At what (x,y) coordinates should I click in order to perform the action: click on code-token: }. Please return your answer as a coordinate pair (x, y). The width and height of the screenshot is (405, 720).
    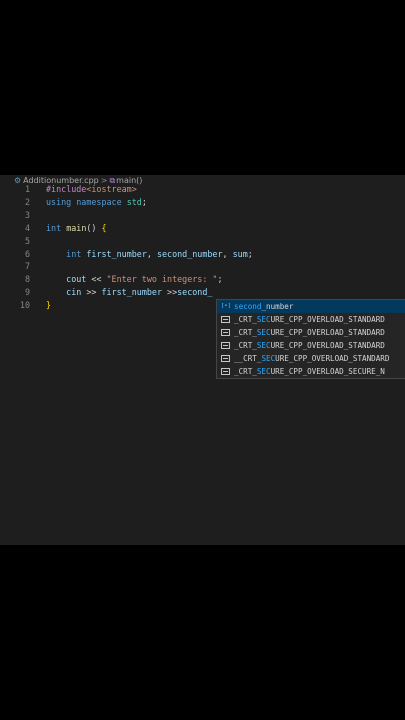
    Looking at the image, I should click on (49, 305).